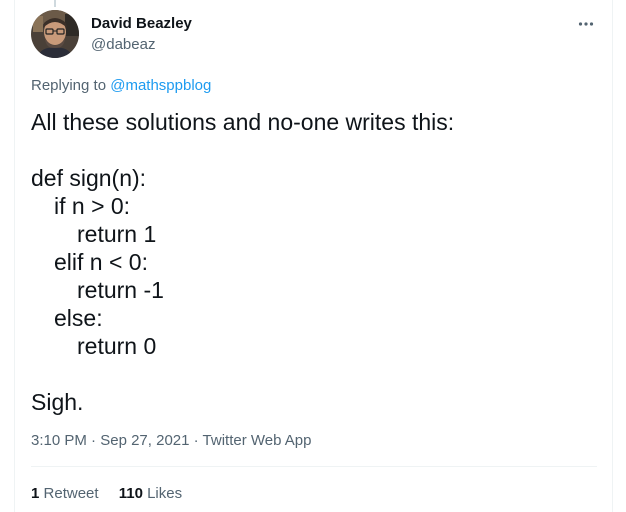 This screenshot has width=626, height=512. What do you see at coordinates (57, 402) in the screenshot?
I see `tweet-outro-text: Sigh.` at bounding box center [57, 402].